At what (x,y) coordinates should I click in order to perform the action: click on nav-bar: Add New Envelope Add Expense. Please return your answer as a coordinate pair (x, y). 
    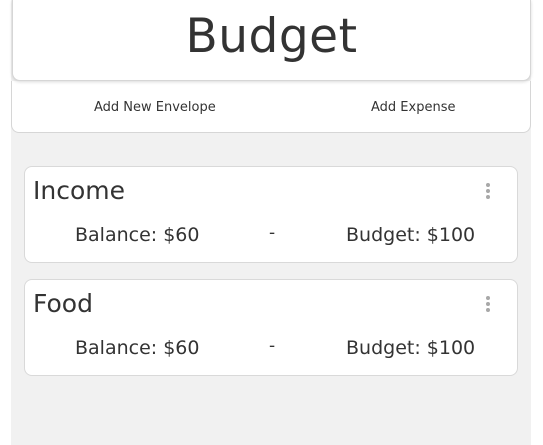
    Looking at the image, I should click on (271, 107).